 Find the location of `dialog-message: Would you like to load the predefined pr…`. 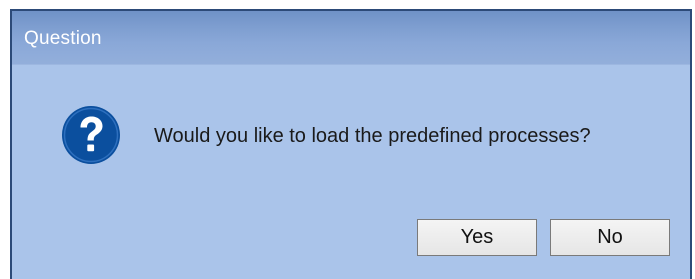

dialog-message: Would you like to load the predefined pr… is located at coordinates (372, 136).